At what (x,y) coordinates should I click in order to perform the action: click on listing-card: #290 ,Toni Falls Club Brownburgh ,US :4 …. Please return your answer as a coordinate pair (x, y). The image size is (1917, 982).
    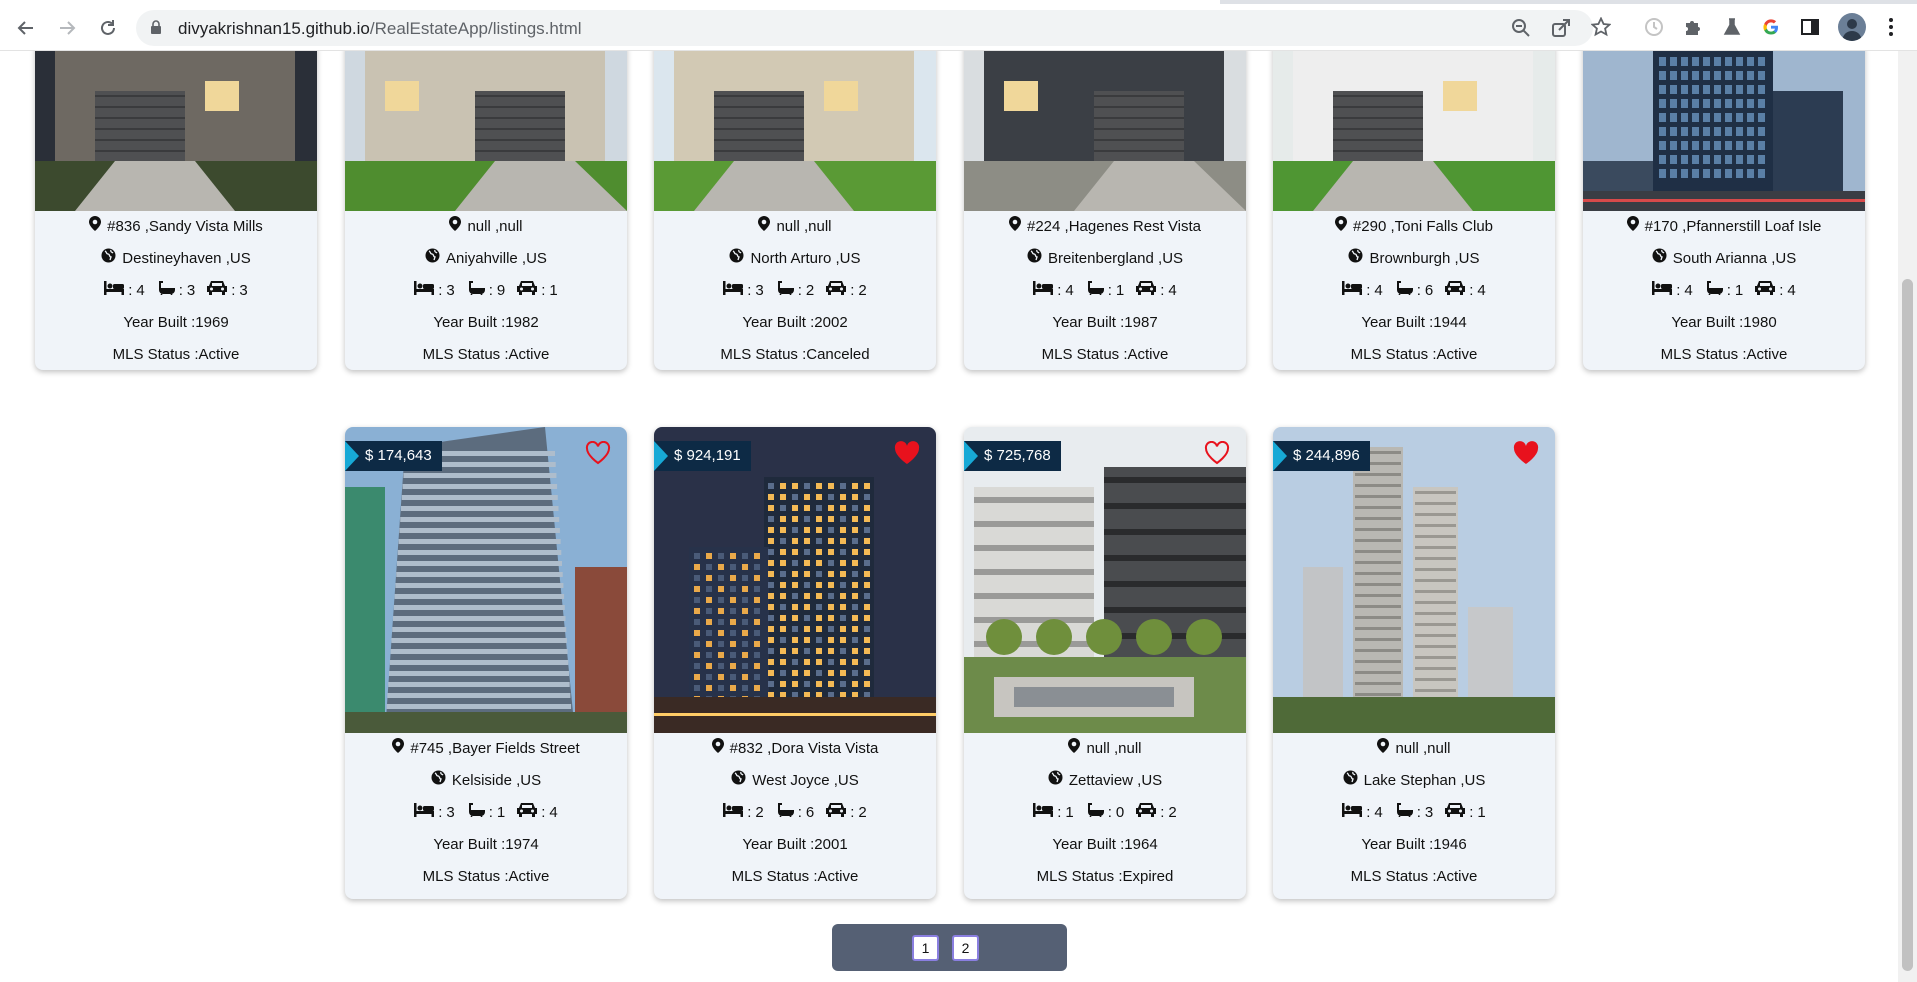
    Looking at the image, I should click on (1414, 210).